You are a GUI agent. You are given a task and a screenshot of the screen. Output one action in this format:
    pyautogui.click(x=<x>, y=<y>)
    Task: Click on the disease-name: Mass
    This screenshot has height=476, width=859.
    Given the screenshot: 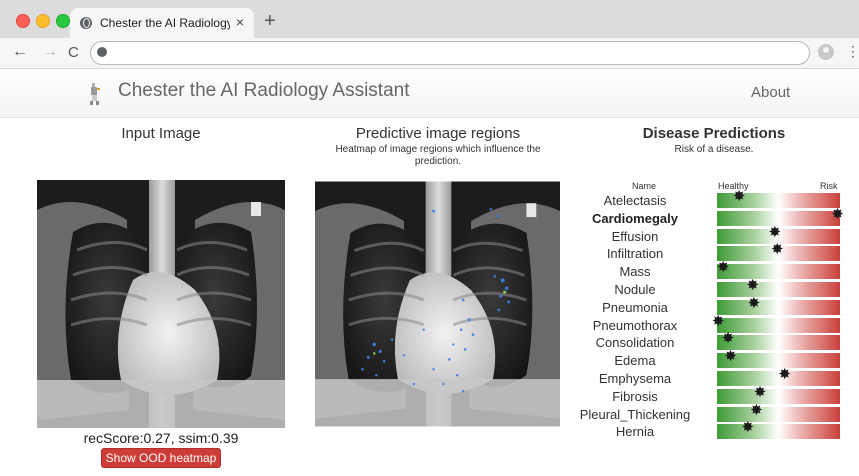 What is the action you would take?
    pyautogui.click(x=635, y=272)
    